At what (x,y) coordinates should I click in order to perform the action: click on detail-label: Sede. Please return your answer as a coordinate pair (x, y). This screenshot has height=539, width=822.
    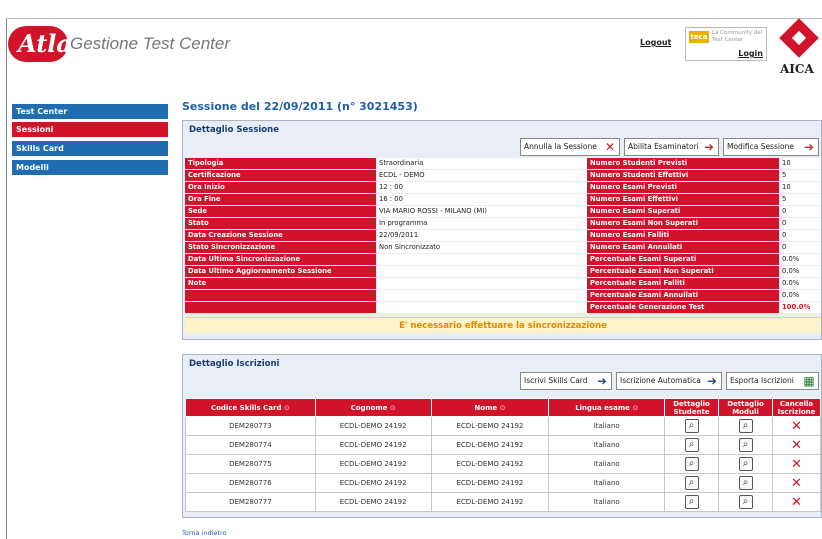
    Looking at the image, I should click on (280, 211).